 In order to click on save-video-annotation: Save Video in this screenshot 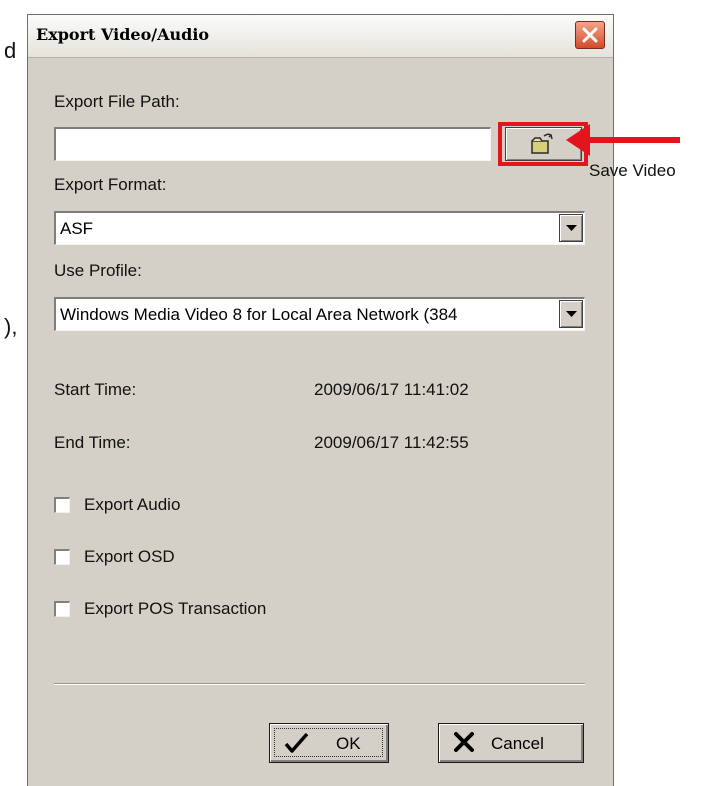, I will do `click(632, 170)`.